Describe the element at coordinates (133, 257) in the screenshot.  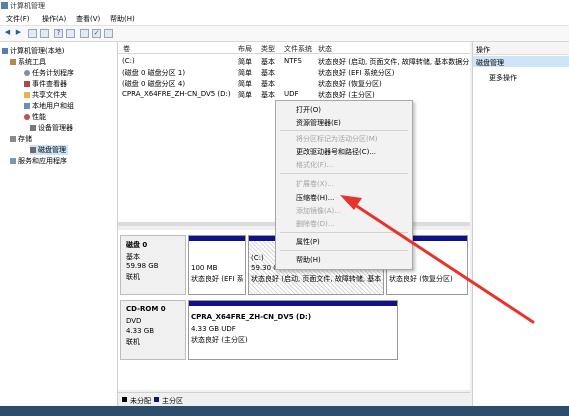
I see `disk-0-type: 基本` at that location.